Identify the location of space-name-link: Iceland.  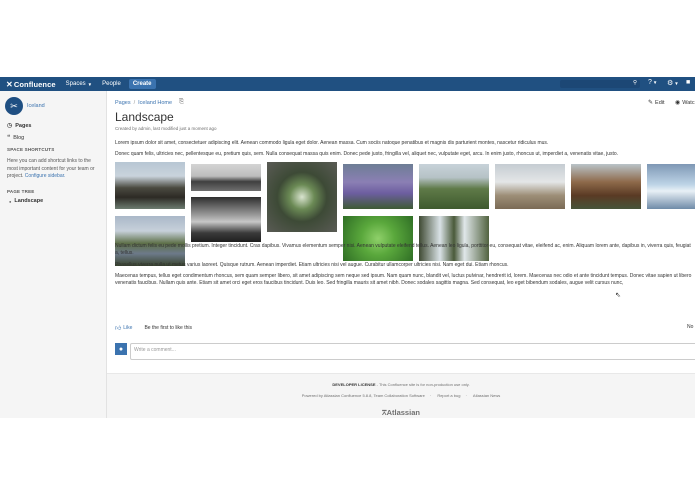
(36, 106).